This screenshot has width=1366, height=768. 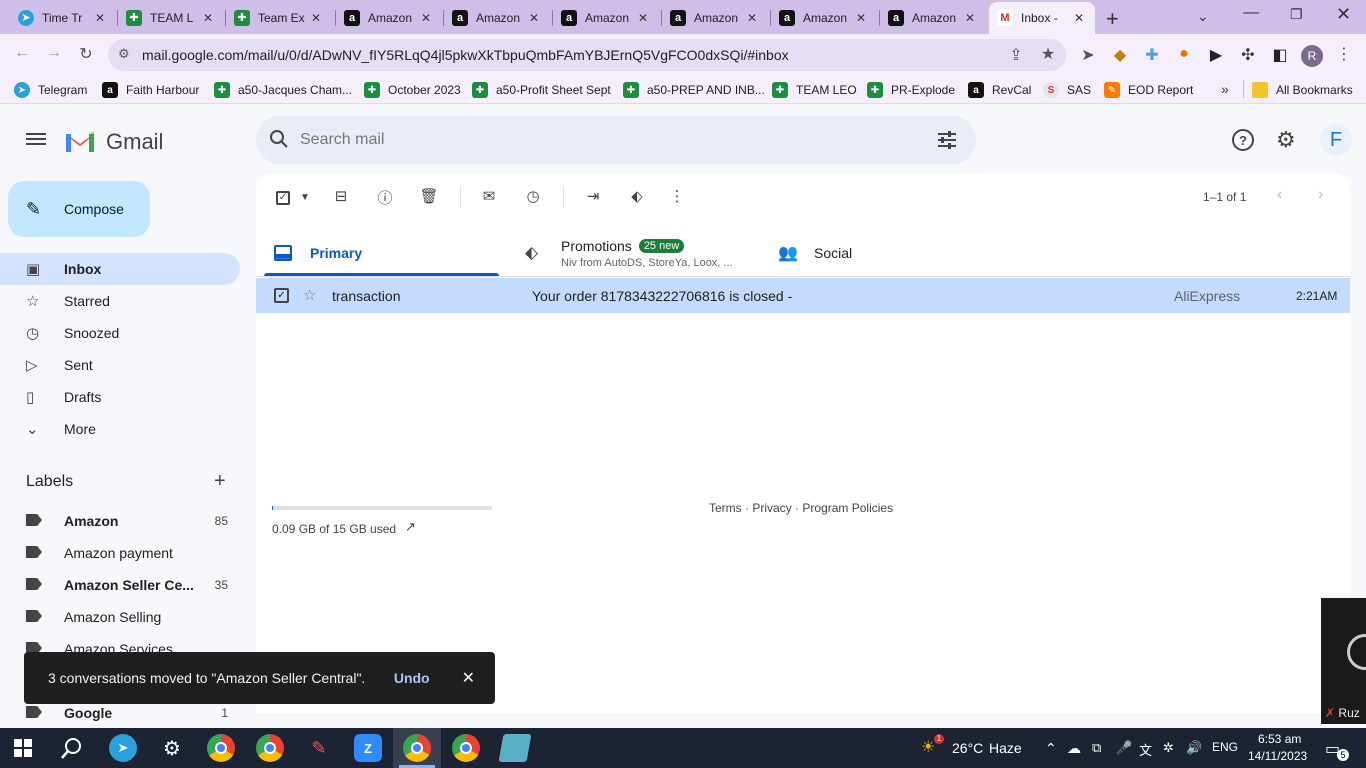 I want to click on bookmark-item: a RevCal, so click(x=999, y=90).